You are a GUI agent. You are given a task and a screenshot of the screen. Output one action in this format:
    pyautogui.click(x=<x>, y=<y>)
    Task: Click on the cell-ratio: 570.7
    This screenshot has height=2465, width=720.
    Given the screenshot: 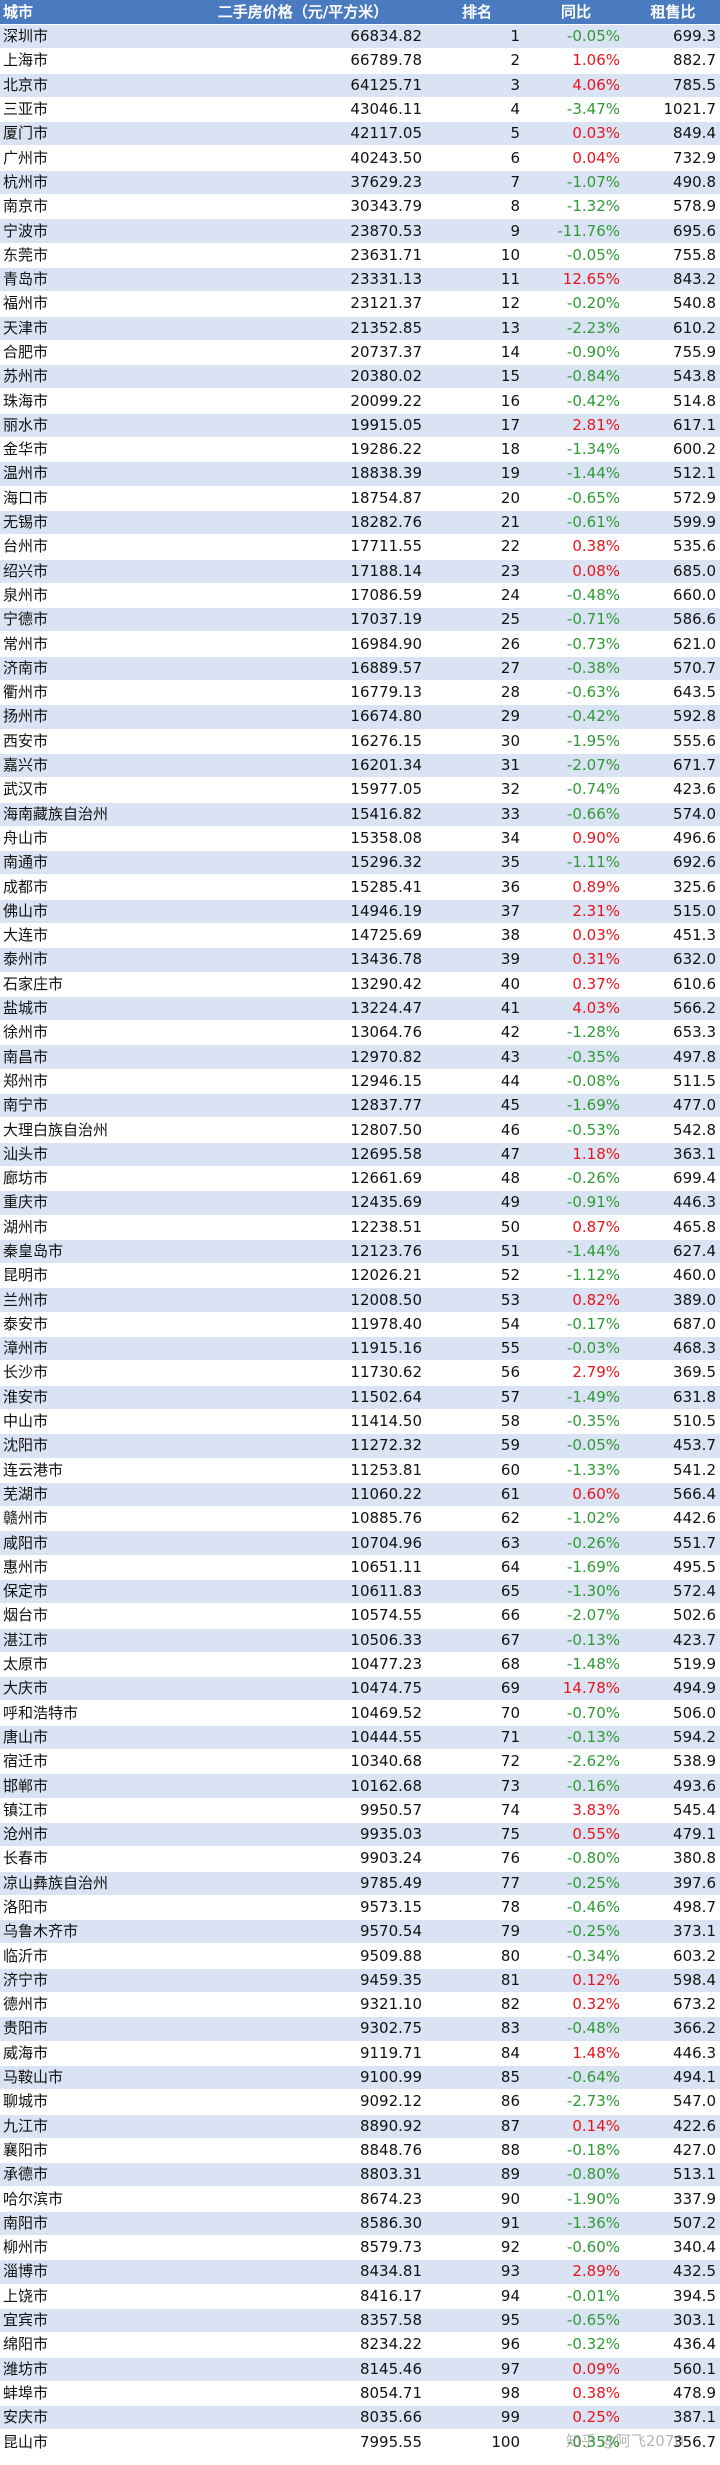 What is the action you would take?
    pyautogui.click(x=673, y=669)
    